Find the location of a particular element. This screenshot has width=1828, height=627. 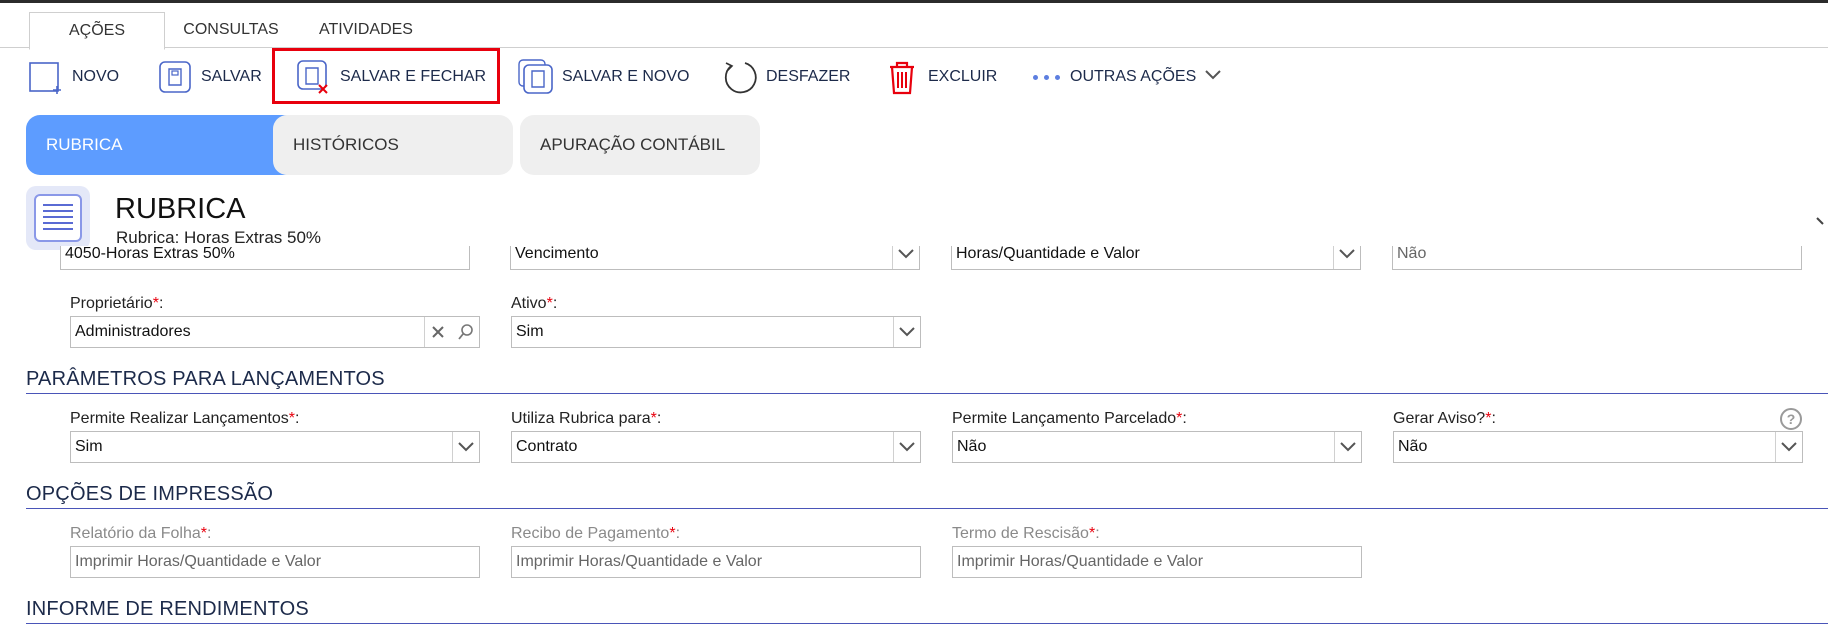

ribbon-tab-bar: AÇÕES CONSULTAS ATIVIDADES is located at coordinates (914, 26).